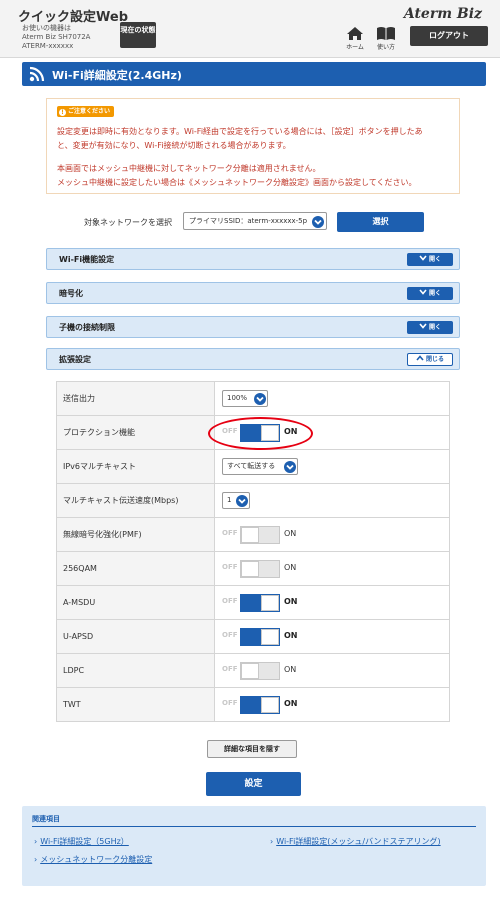 The height and width of the screenshot is (900, 500). I want to click on target-network-label: 対象ネットワークを選択, so click(128, 222).